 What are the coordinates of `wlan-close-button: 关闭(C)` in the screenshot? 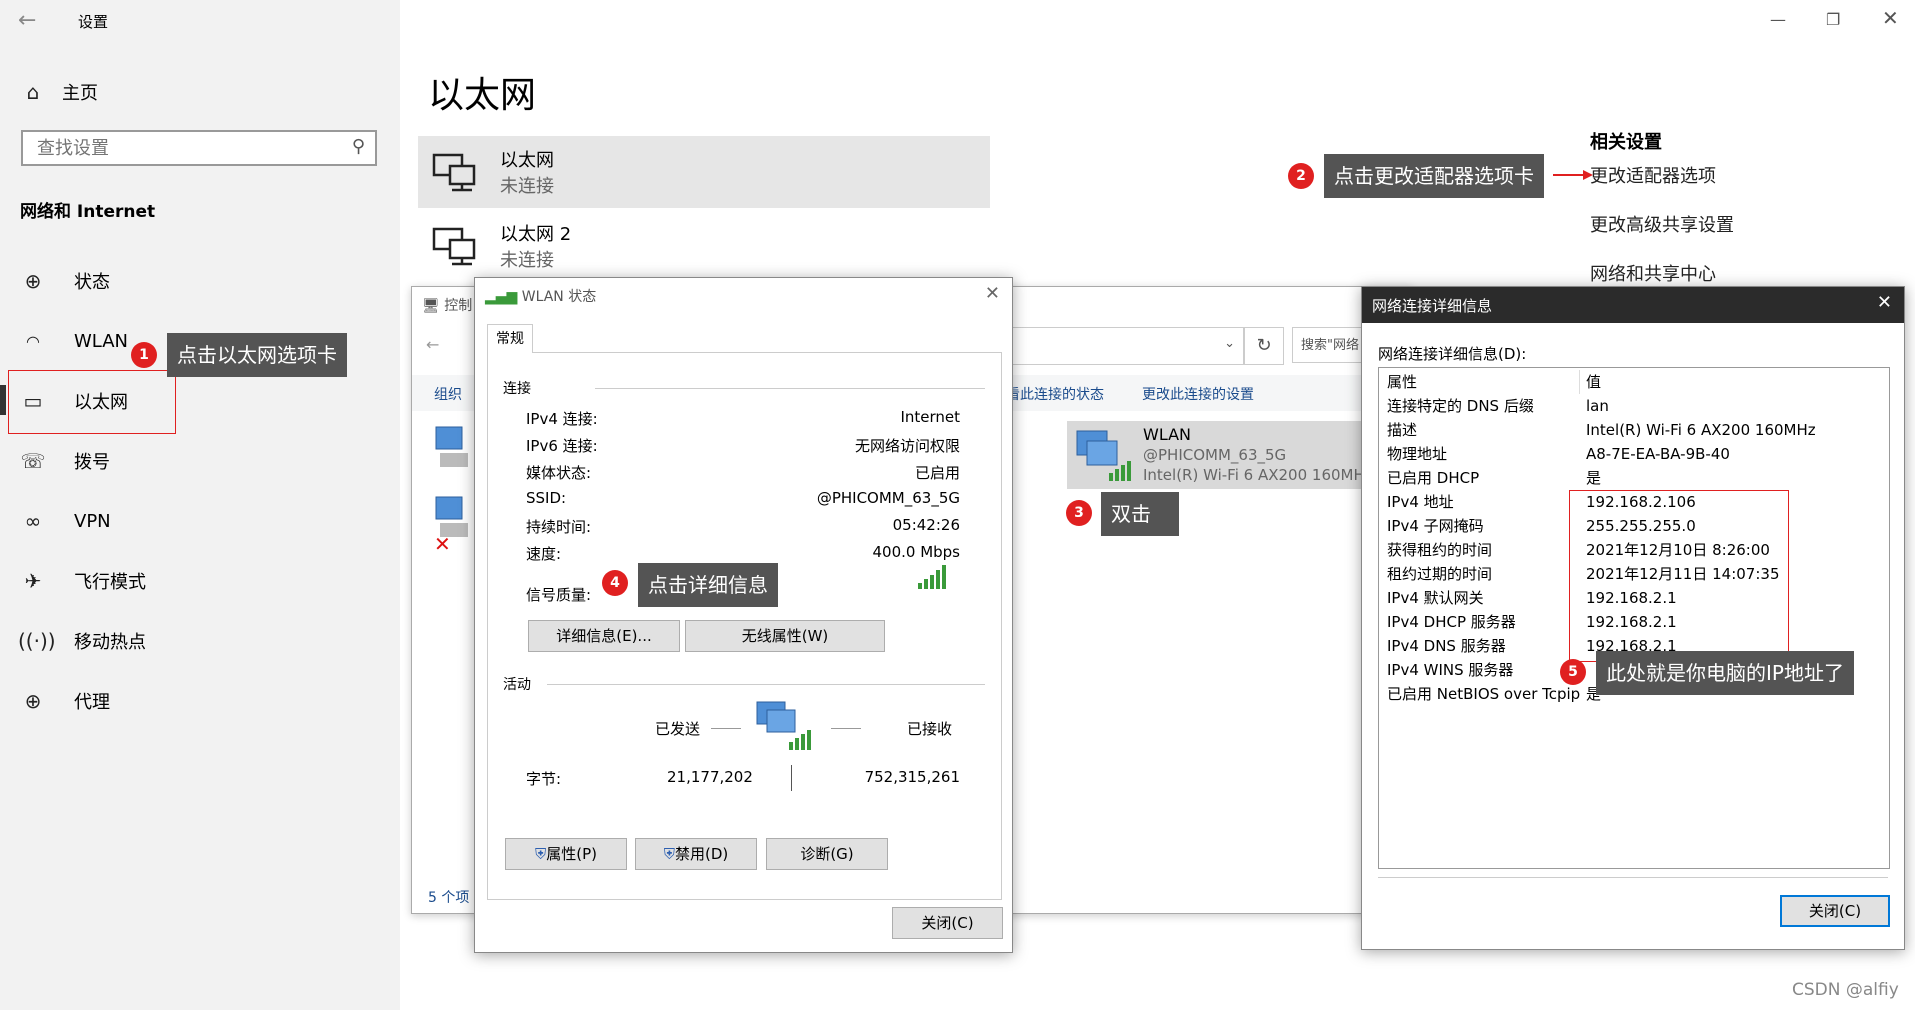 It's located at (947, 923).